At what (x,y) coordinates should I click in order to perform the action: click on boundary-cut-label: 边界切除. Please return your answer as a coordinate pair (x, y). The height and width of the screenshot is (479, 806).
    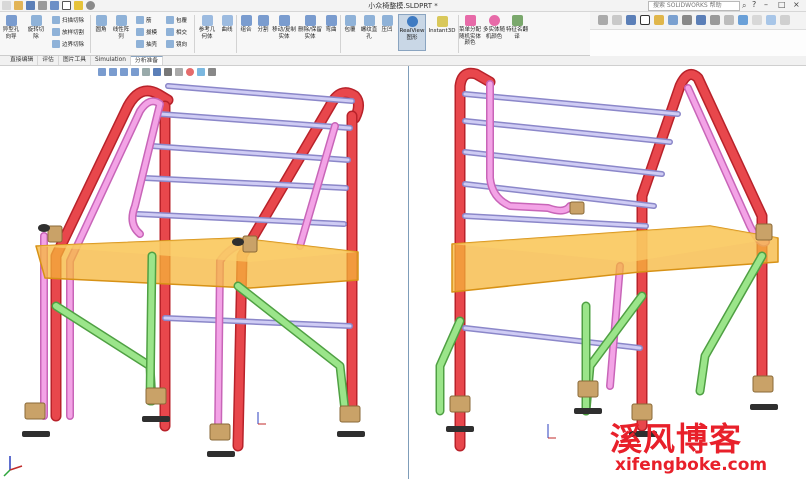
    Looking at the image, I should click on (73, 45).